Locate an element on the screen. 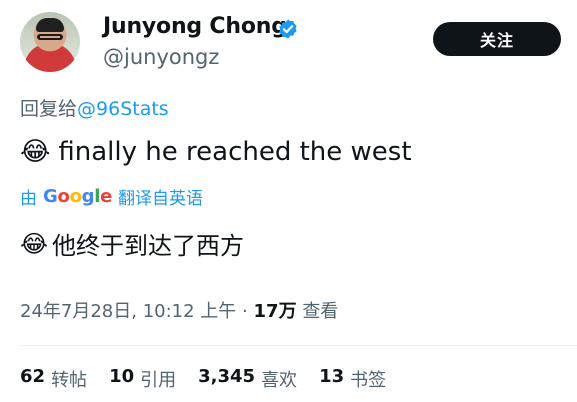  translated-text: 😂 他终于到达了西方 is located at coordinates (132, 243).